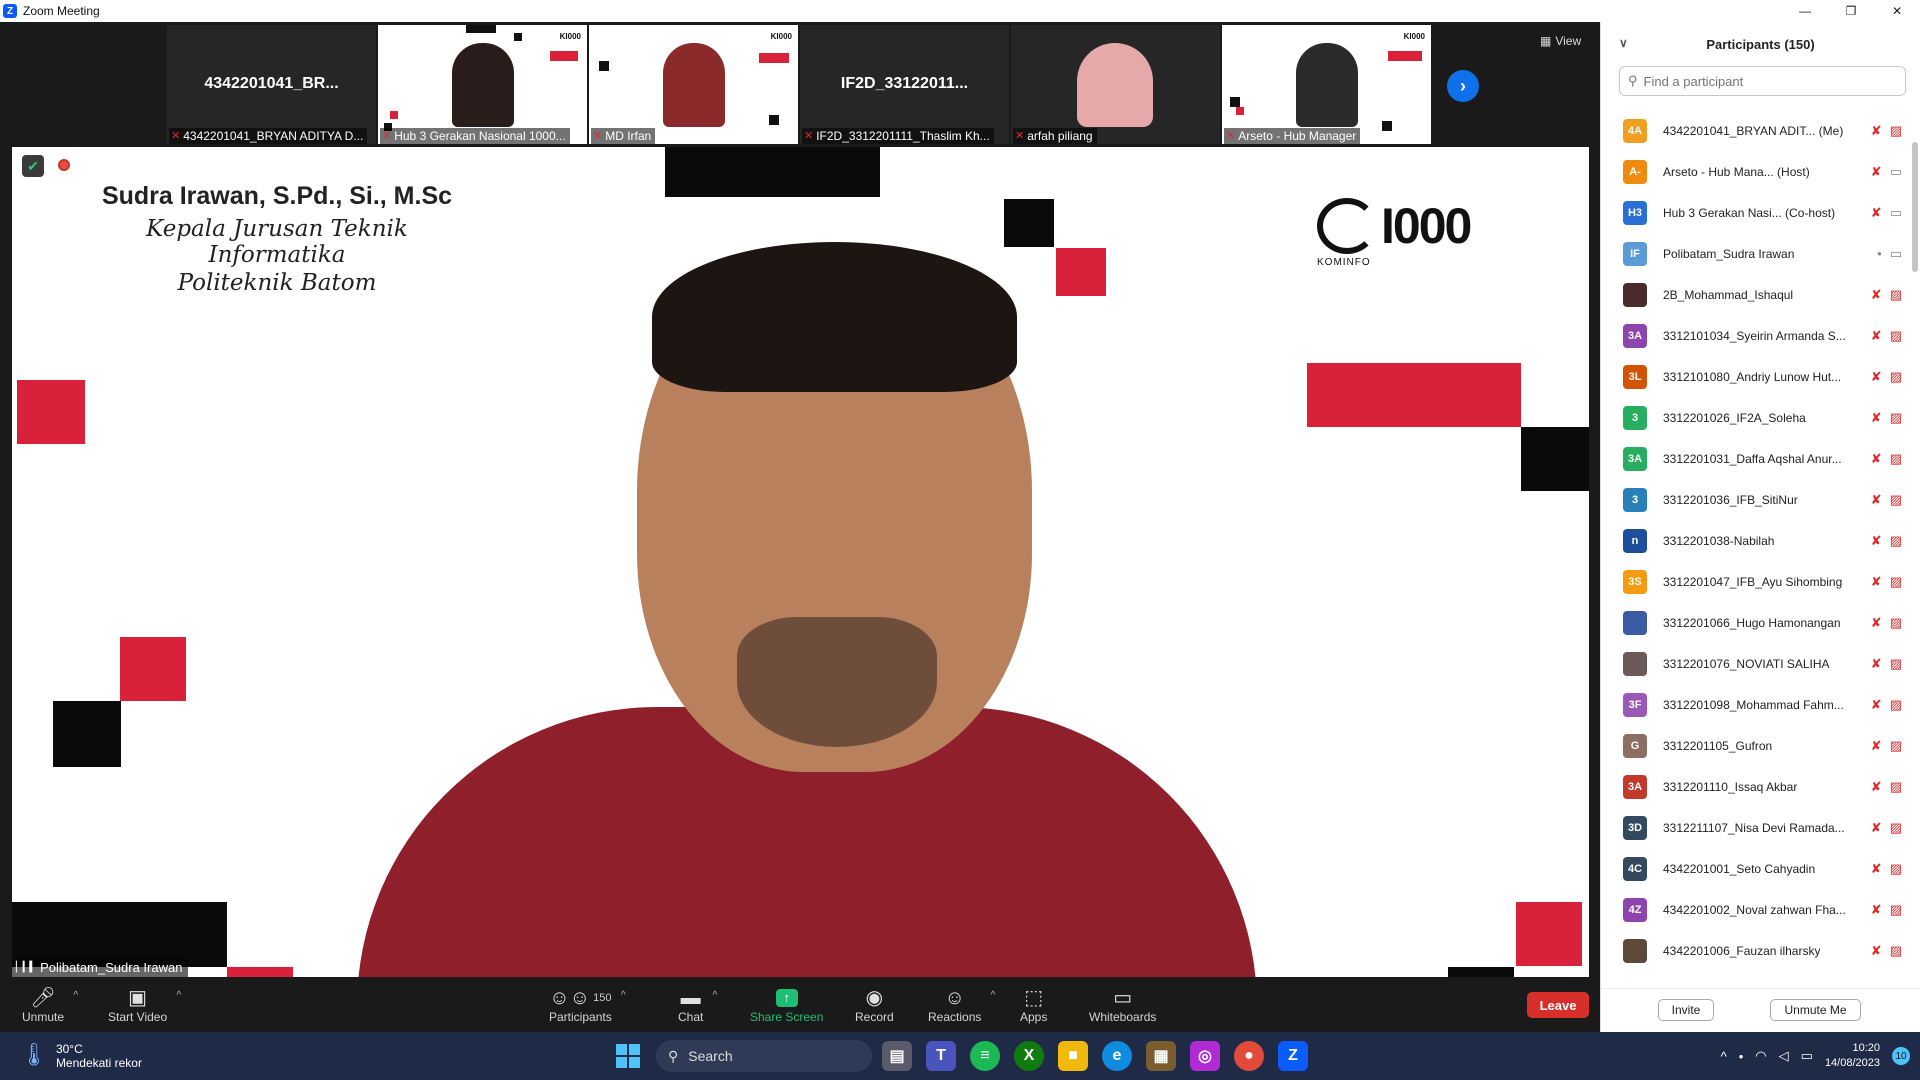 This screenshot has height=1080, width=1920. I want to click on chat-button: ▬ Chat ^, so click(697, 1005).